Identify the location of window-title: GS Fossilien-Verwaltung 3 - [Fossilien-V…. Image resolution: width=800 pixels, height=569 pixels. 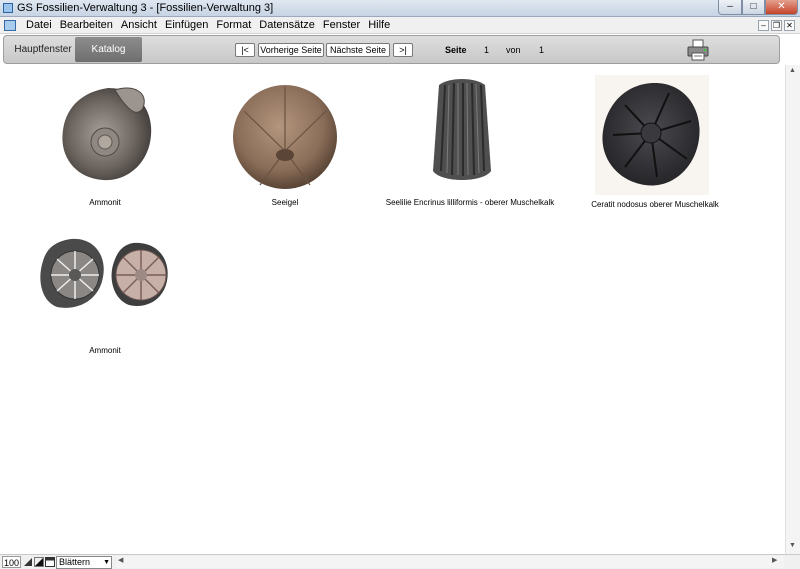
(145, 8).